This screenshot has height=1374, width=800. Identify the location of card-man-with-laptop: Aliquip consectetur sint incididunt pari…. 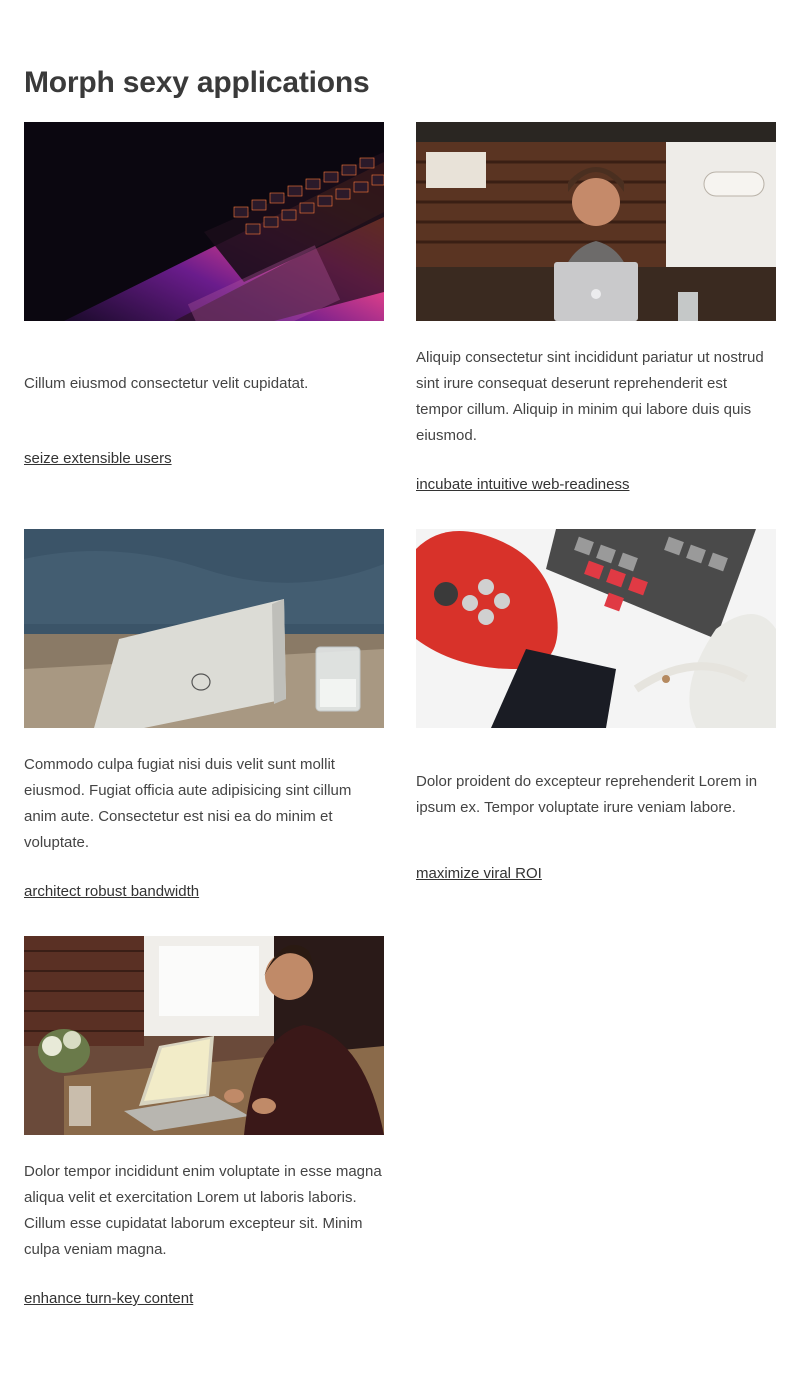
(596, 310).